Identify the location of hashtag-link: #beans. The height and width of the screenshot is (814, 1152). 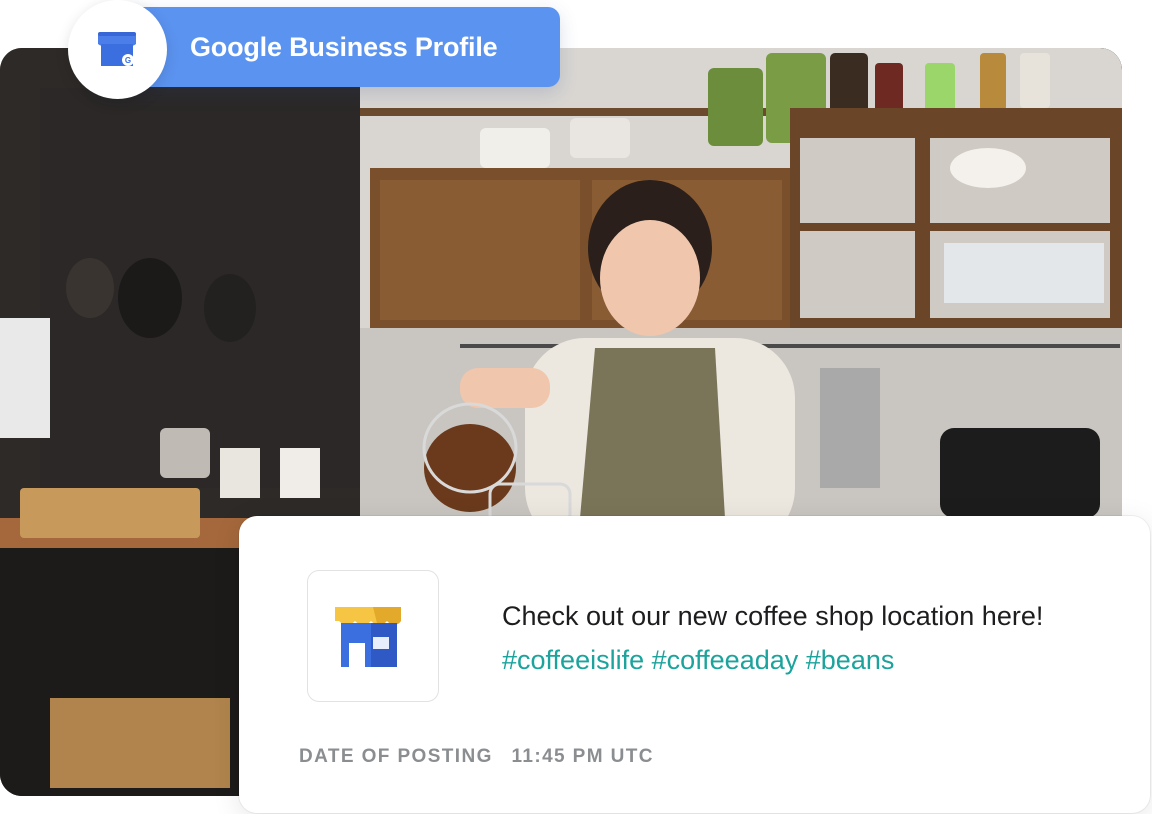
(850, 660).